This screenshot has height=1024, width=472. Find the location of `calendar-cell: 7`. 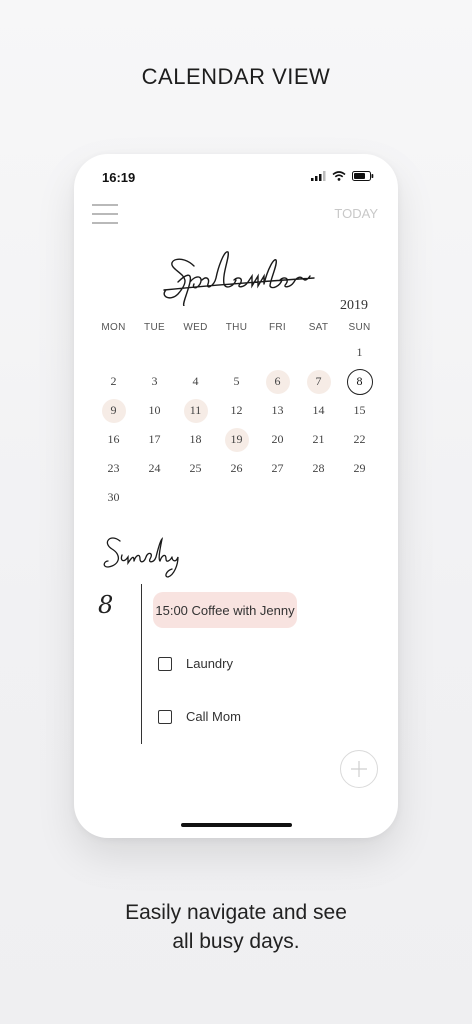

calendar-cell: 7 is located at coordinates (318, 381).